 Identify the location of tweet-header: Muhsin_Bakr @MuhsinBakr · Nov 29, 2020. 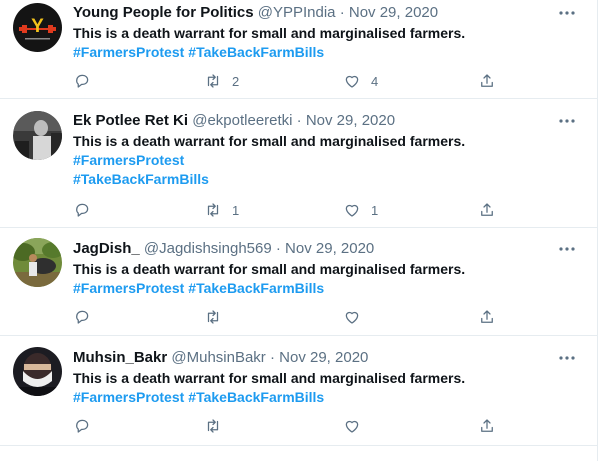
(220, 358).